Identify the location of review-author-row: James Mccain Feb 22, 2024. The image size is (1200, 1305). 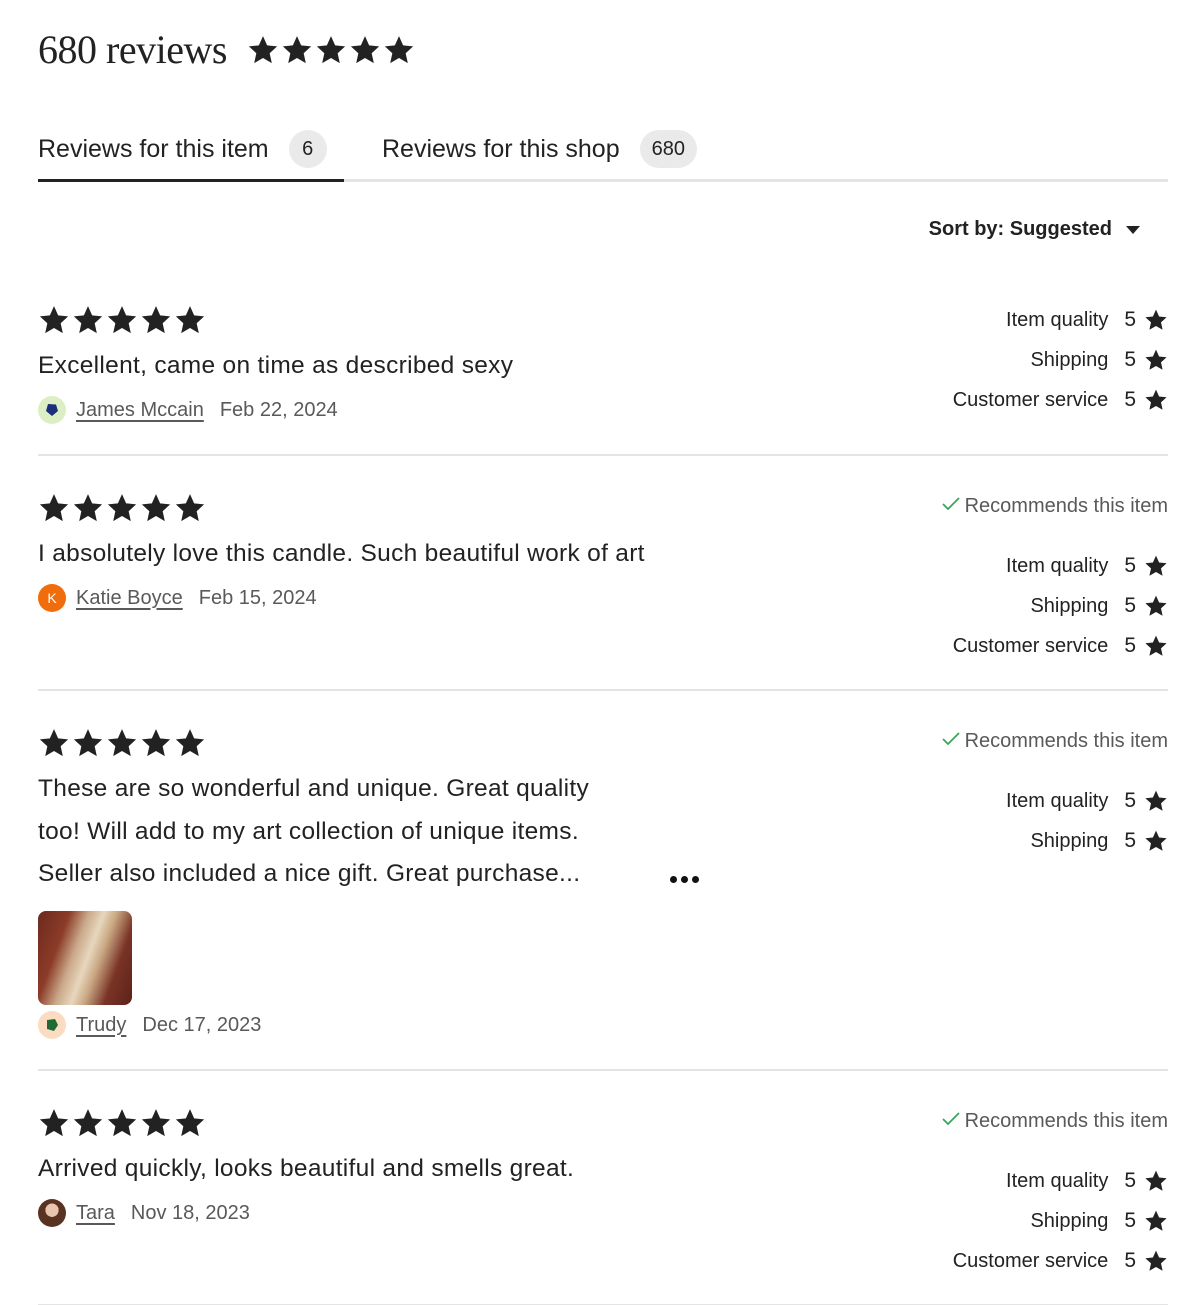
(188, 410).